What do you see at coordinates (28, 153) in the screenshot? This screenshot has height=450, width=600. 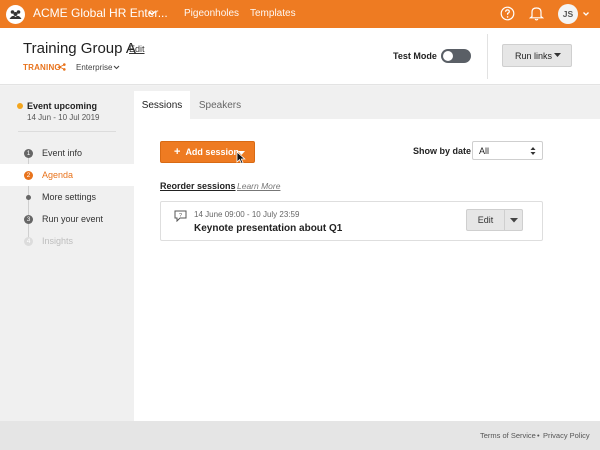 I see `step-badge: 1` at bounding box center [28, 153].